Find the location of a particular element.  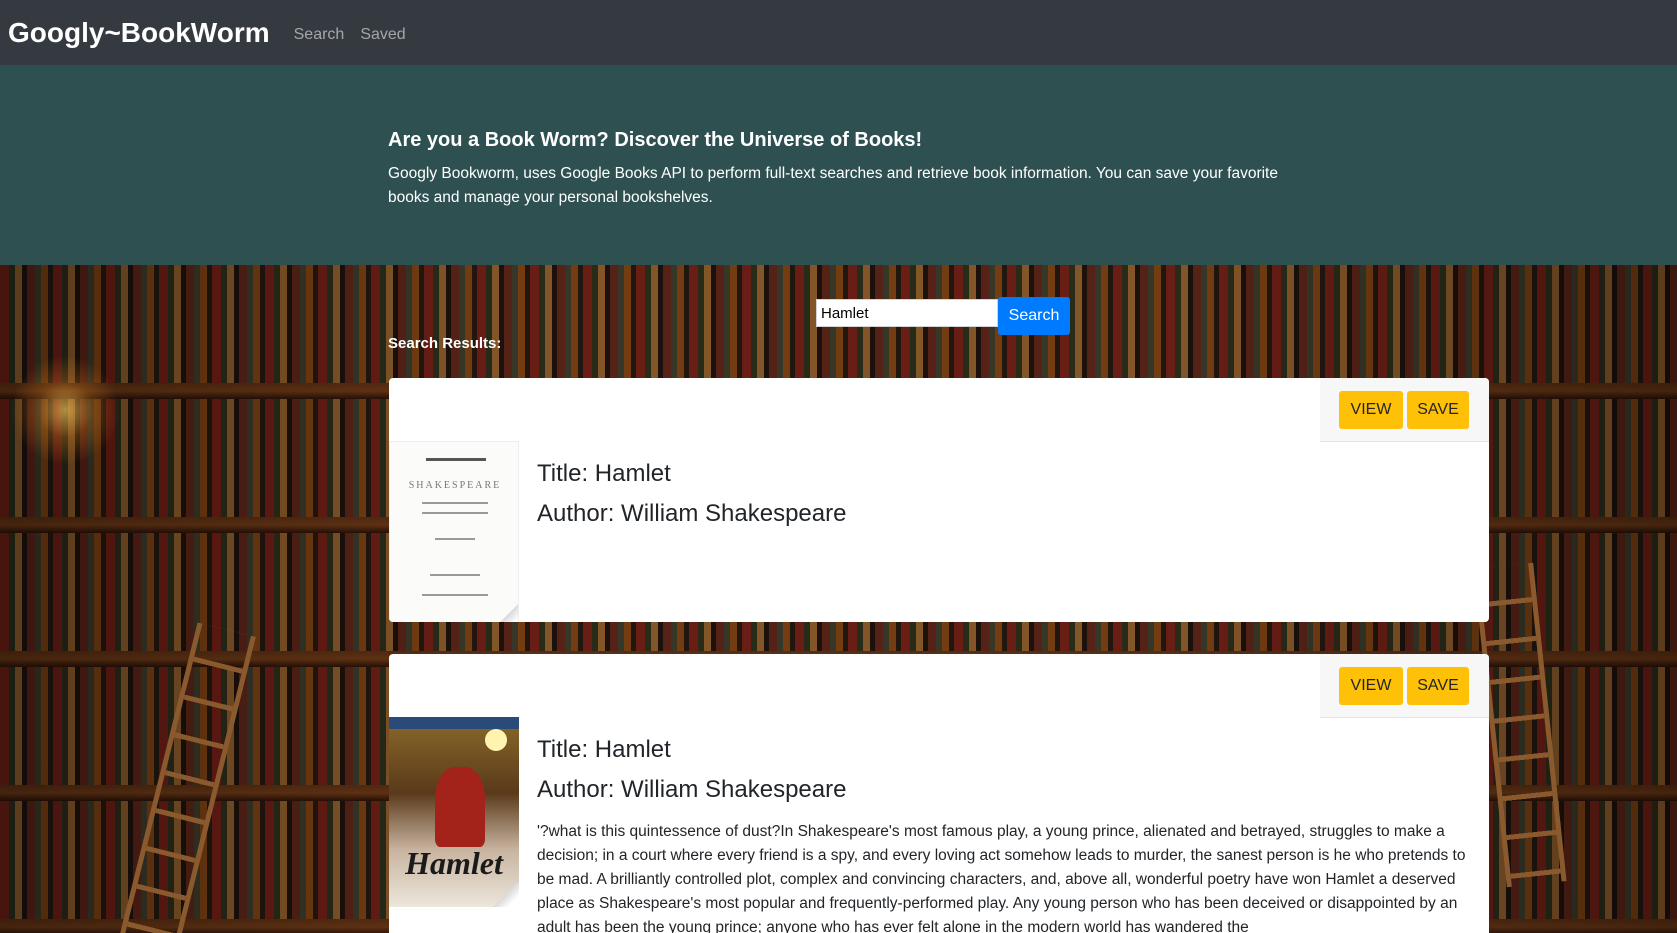

cover-author-text: SHAKESPEARE is located at coordinates (455, 485).